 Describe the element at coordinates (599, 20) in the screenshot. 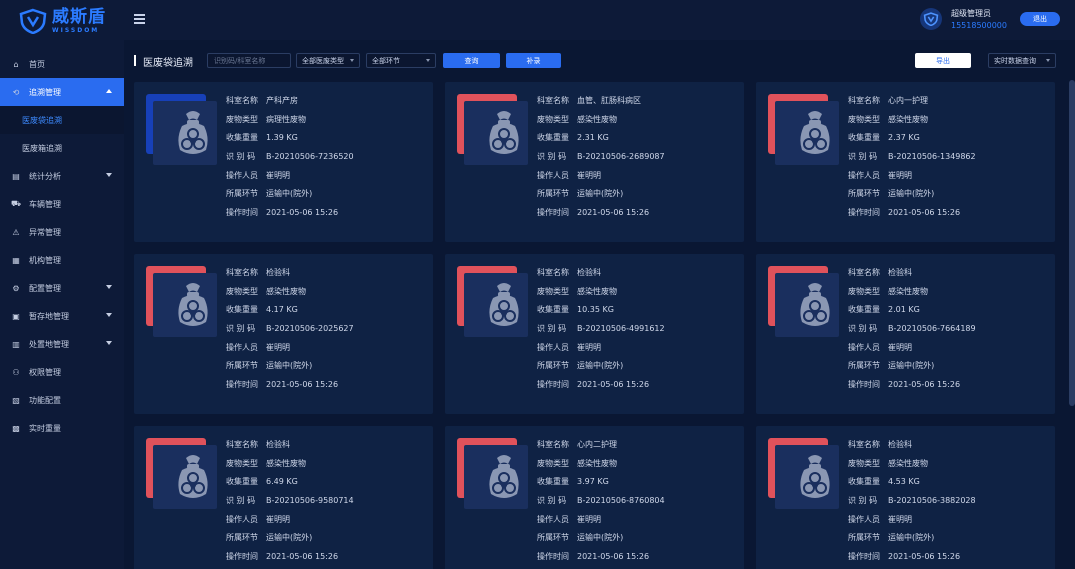

I see `top-header: 超级管理员 15518500000 退出` at that location.